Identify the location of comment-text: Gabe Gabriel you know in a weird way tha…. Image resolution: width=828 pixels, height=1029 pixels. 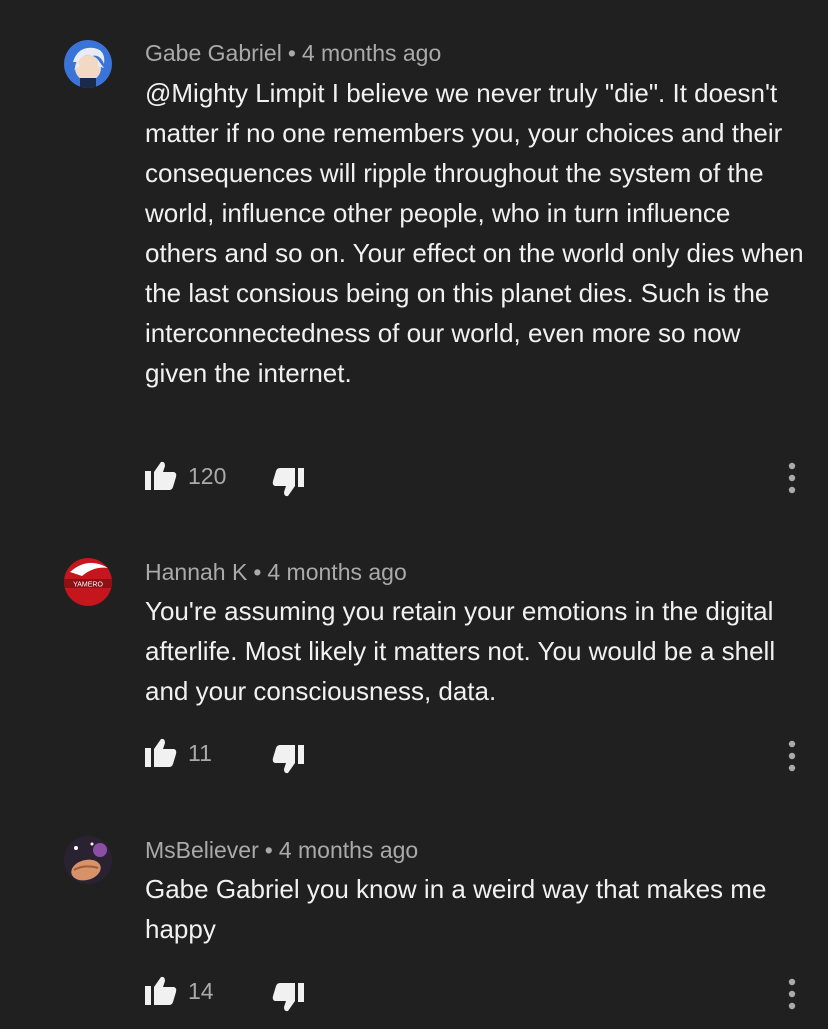
(456, 909).